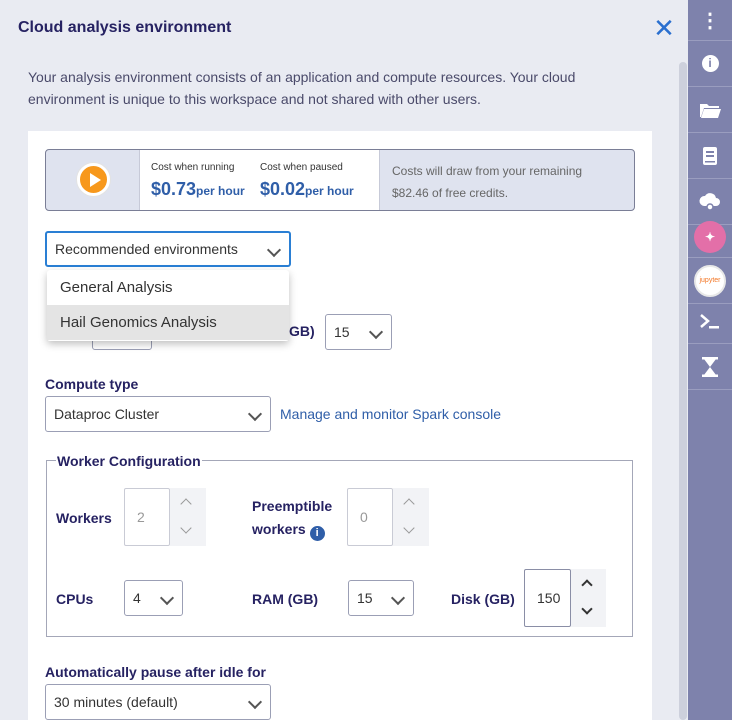 This screenshot has height=720, width=732. I want to click on scrollbar, so click(683, 391).